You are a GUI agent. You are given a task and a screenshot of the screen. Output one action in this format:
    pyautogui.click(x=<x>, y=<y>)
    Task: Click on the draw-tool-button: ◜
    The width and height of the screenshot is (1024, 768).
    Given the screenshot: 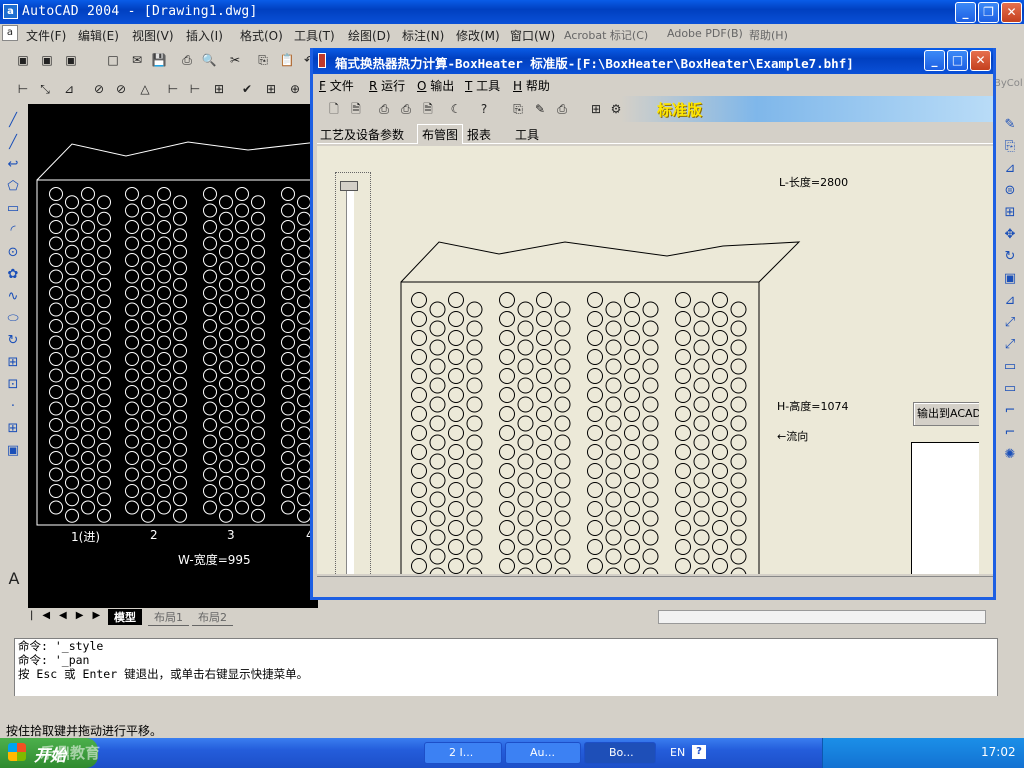 What is the action you would take?
    pyautogui.click(x=13, y=231)
    